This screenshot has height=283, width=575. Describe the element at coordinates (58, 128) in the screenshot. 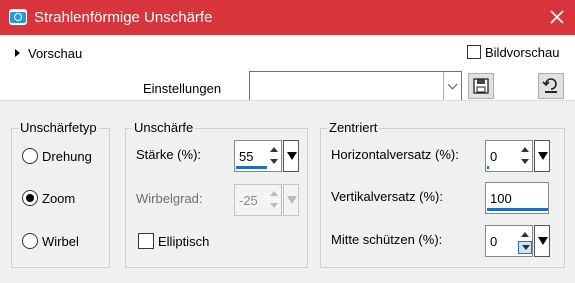

I see `blur-type-legend: Unschärfetyp` at that location.